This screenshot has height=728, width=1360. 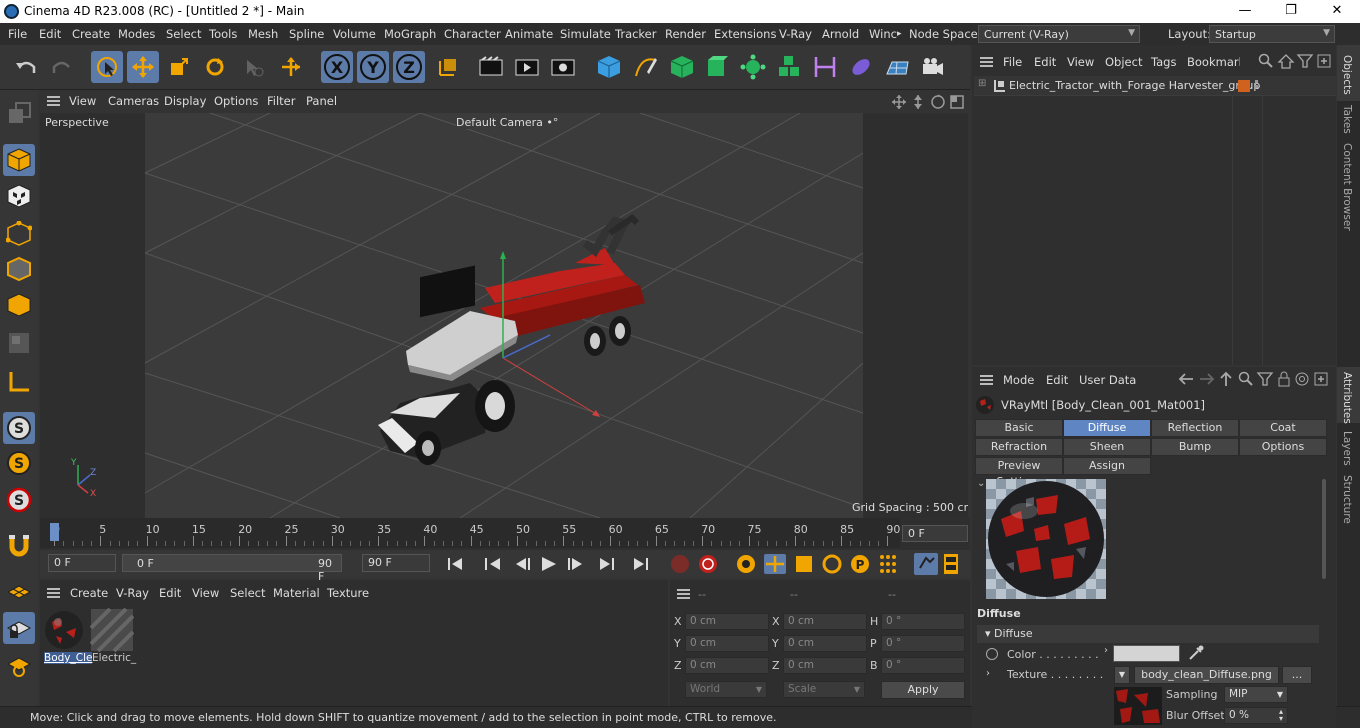 What do you see at coordinates (396, 563) in the screenshot?
I see `end-frame-field: 90 F` at bounding box center [396, 563].